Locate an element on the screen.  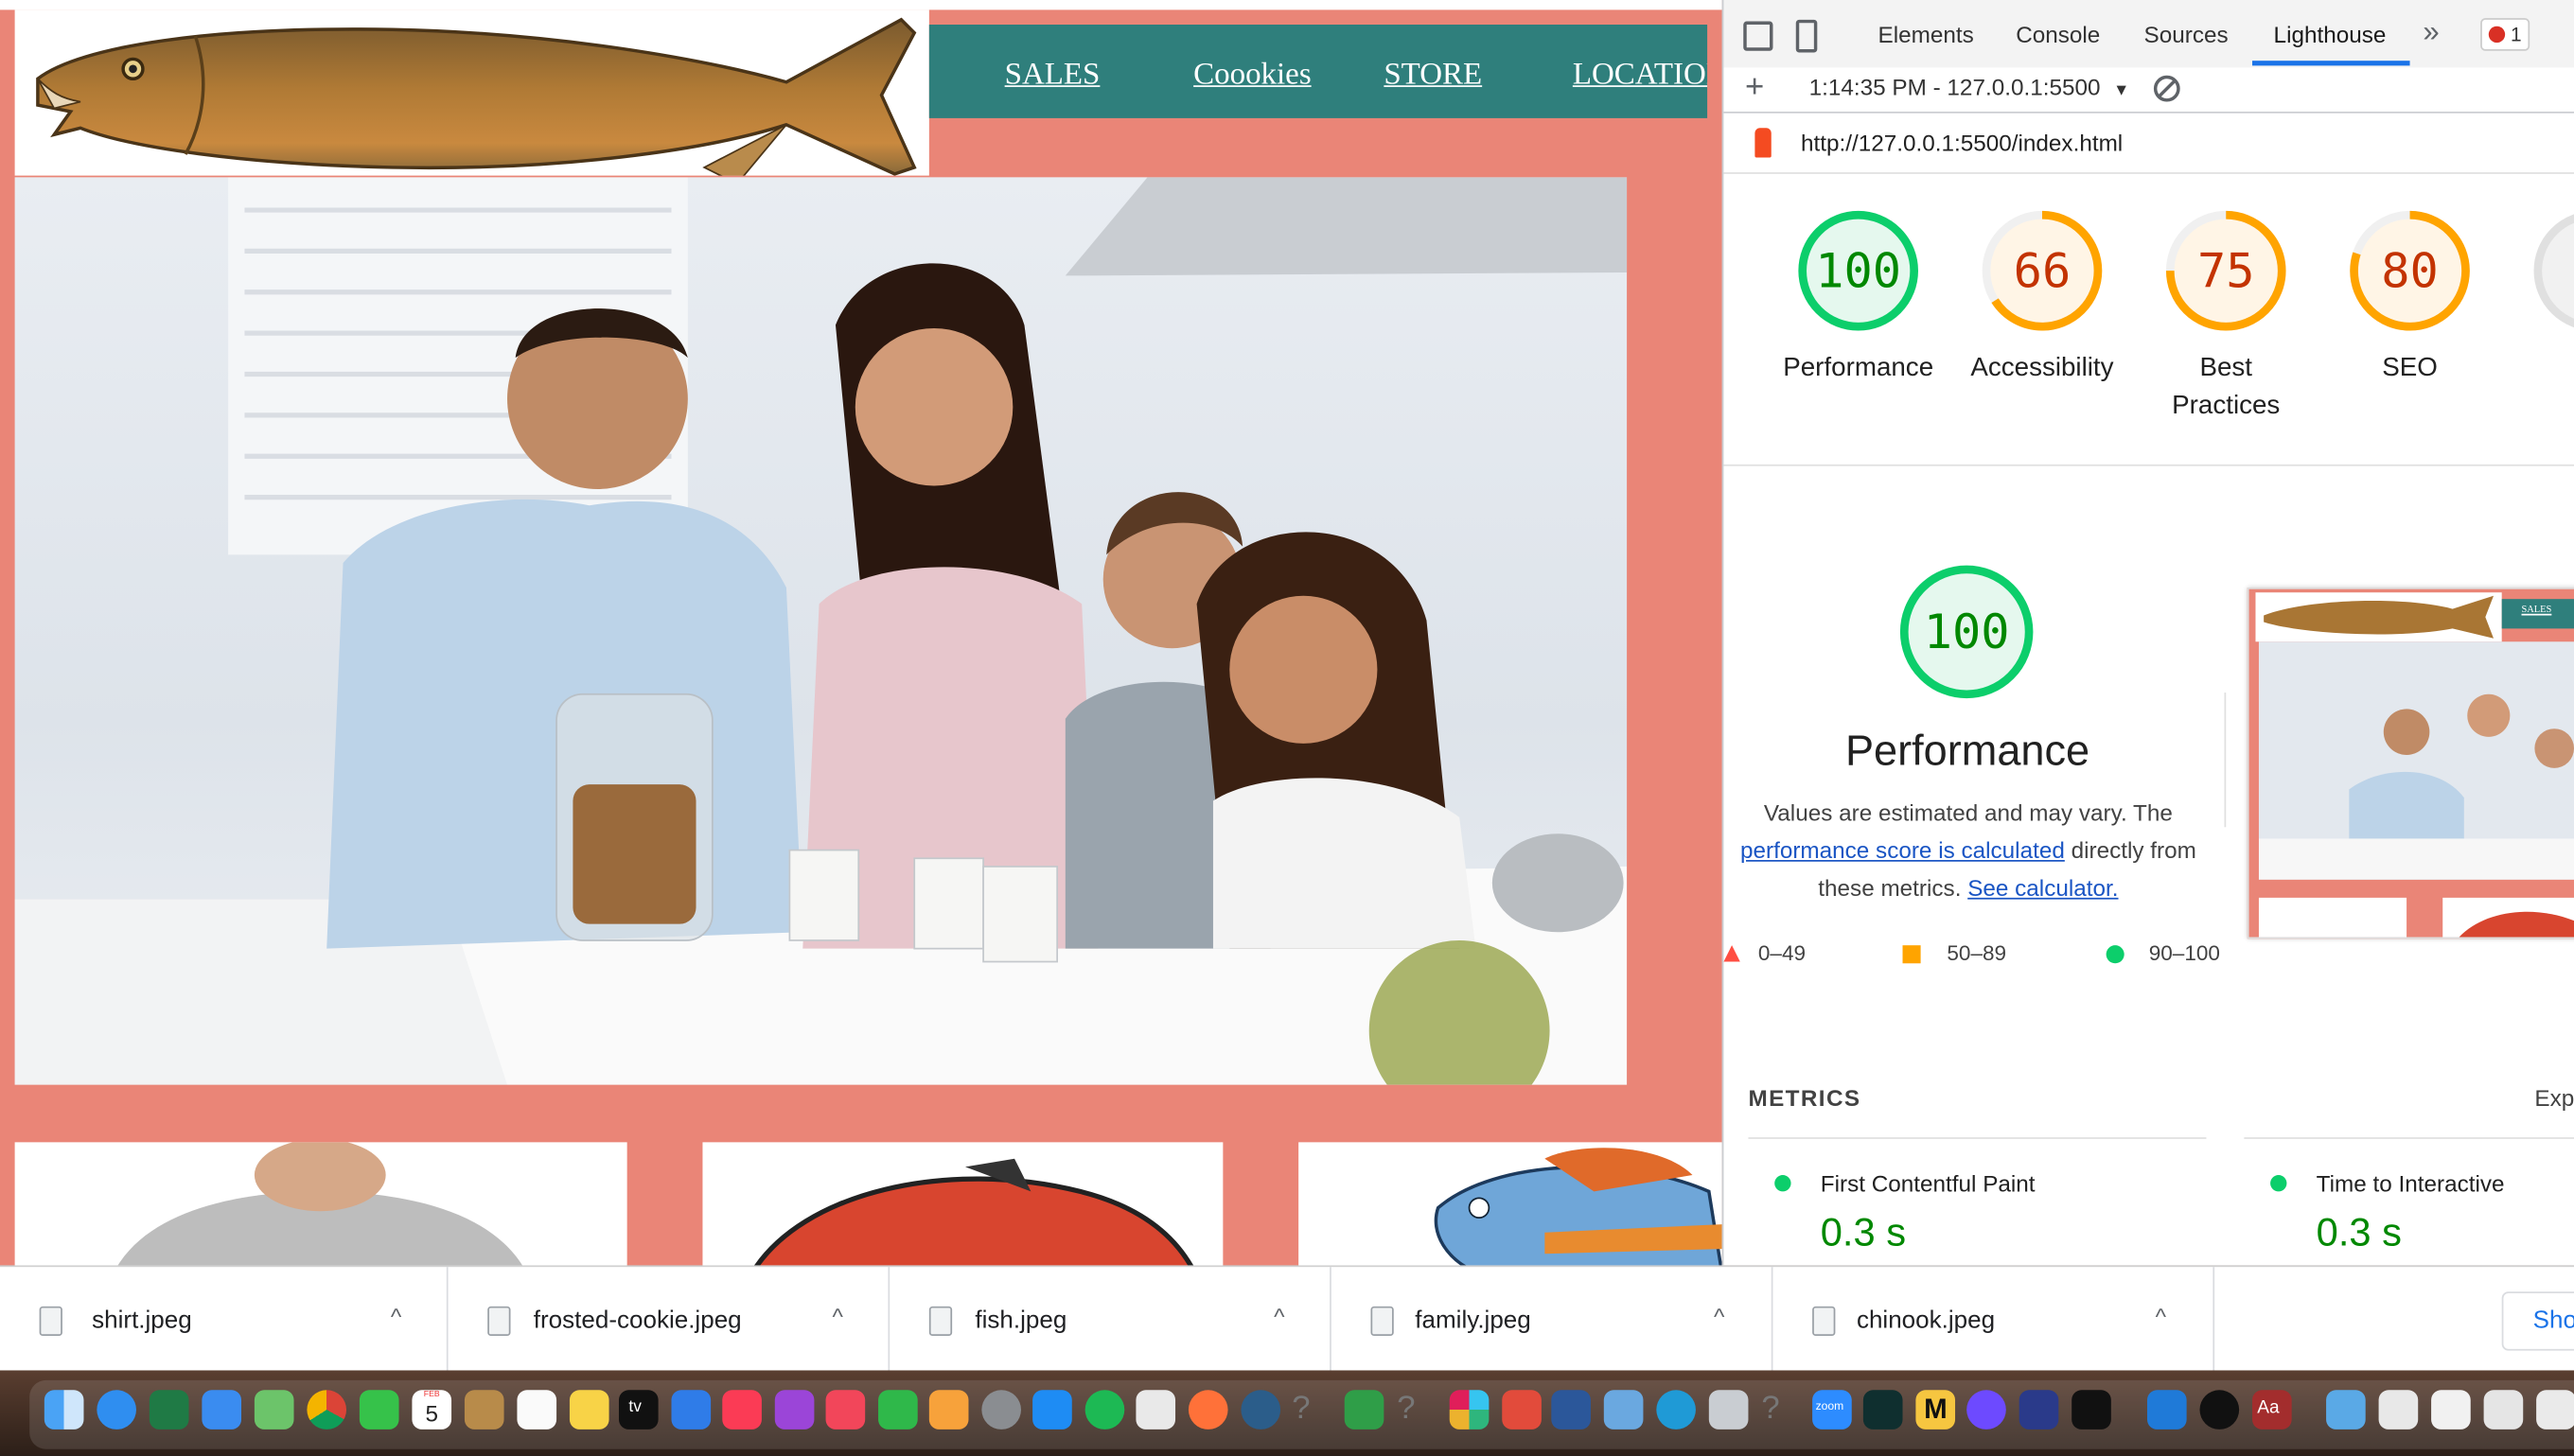
gamecontroller-icon is located at coordinates (1522, 1410).